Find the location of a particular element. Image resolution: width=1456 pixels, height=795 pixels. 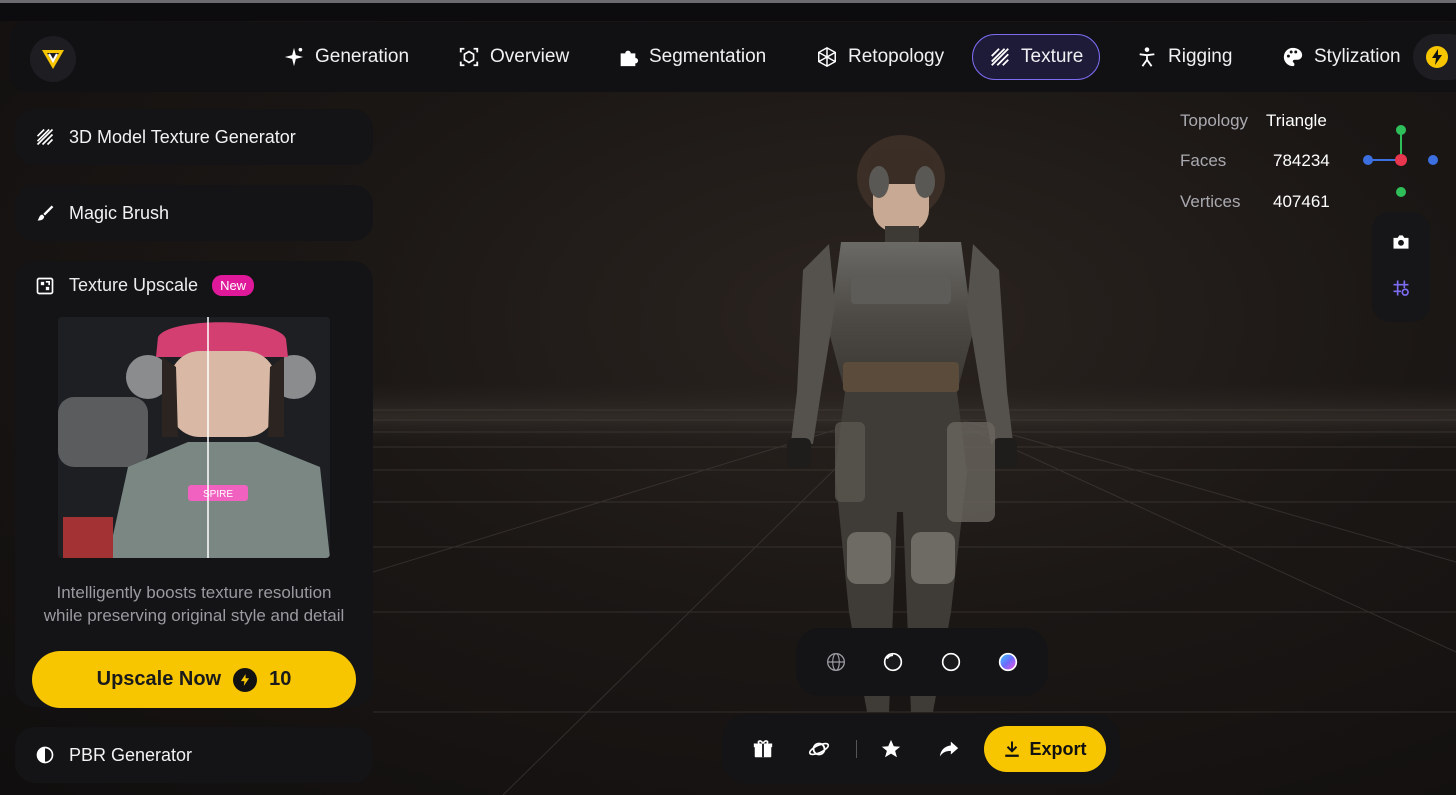

matte-sphere-icon is located at coordinates (951, 662).